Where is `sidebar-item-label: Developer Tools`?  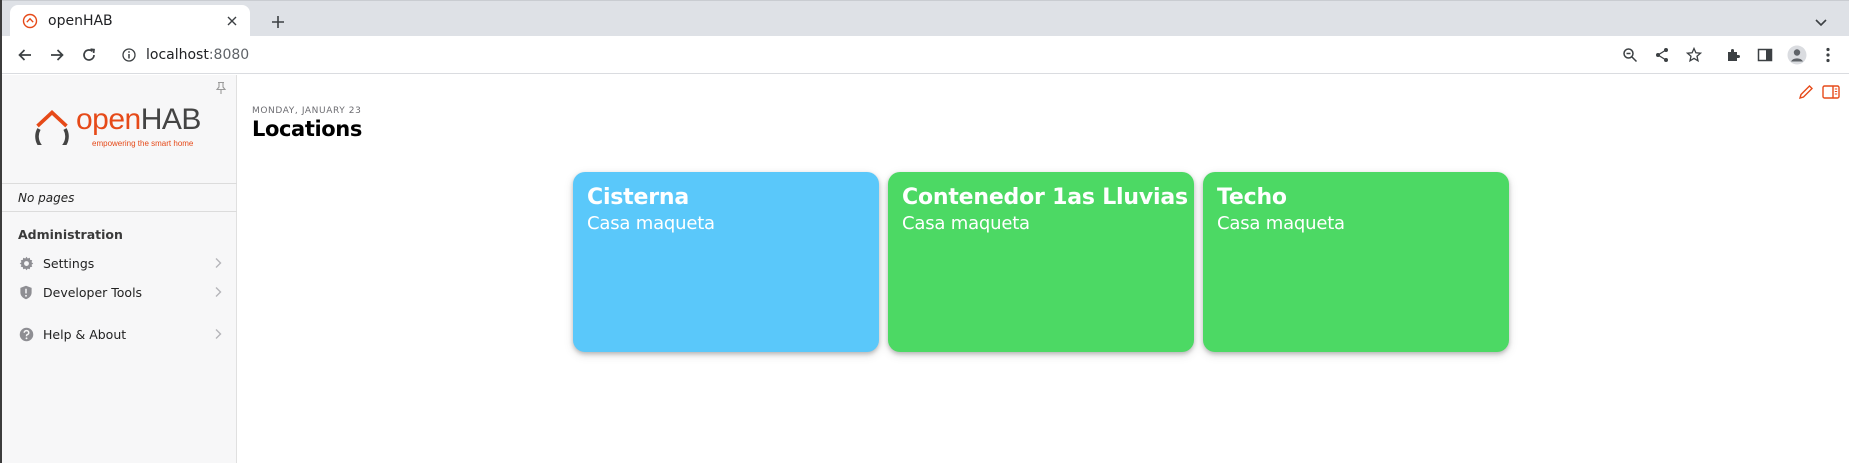
sidebar-item-label: Developer Tools is located at coordinates (93, 292).